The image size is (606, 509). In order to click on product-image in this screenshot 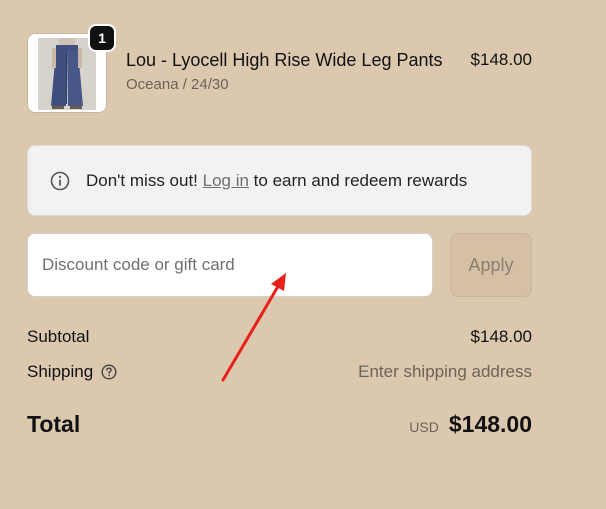, I will do `click(67, 74)`.